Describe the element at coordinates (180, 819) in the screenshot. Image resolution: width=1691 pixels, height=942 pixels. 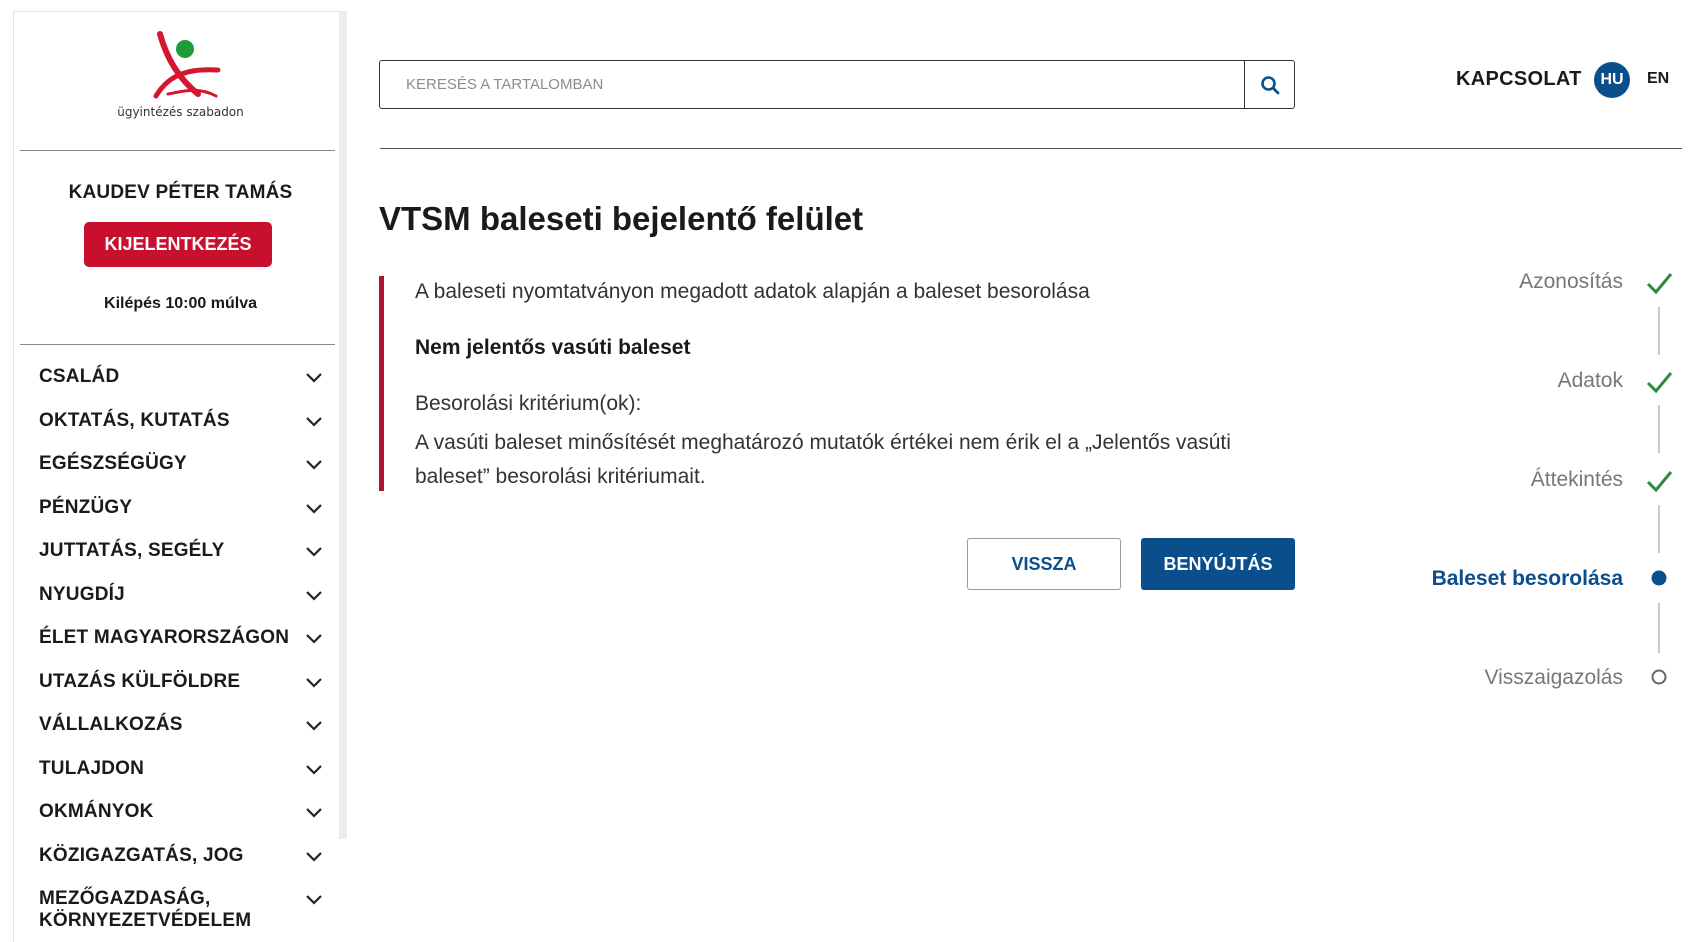
I see `nav-item-okmanyok: OKMÁNYOK` at that location.